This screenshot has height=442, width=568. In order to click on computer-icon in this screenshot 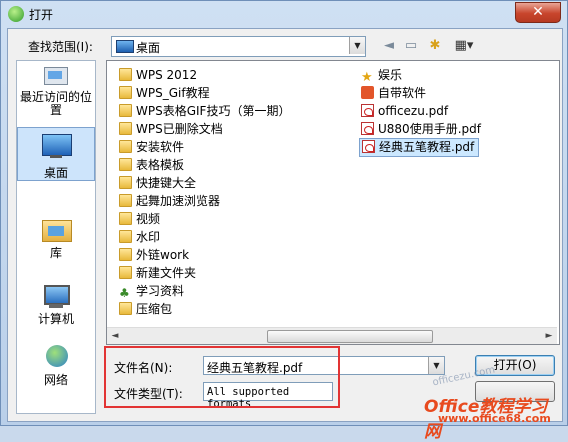, I will do `click(56, 296)`.